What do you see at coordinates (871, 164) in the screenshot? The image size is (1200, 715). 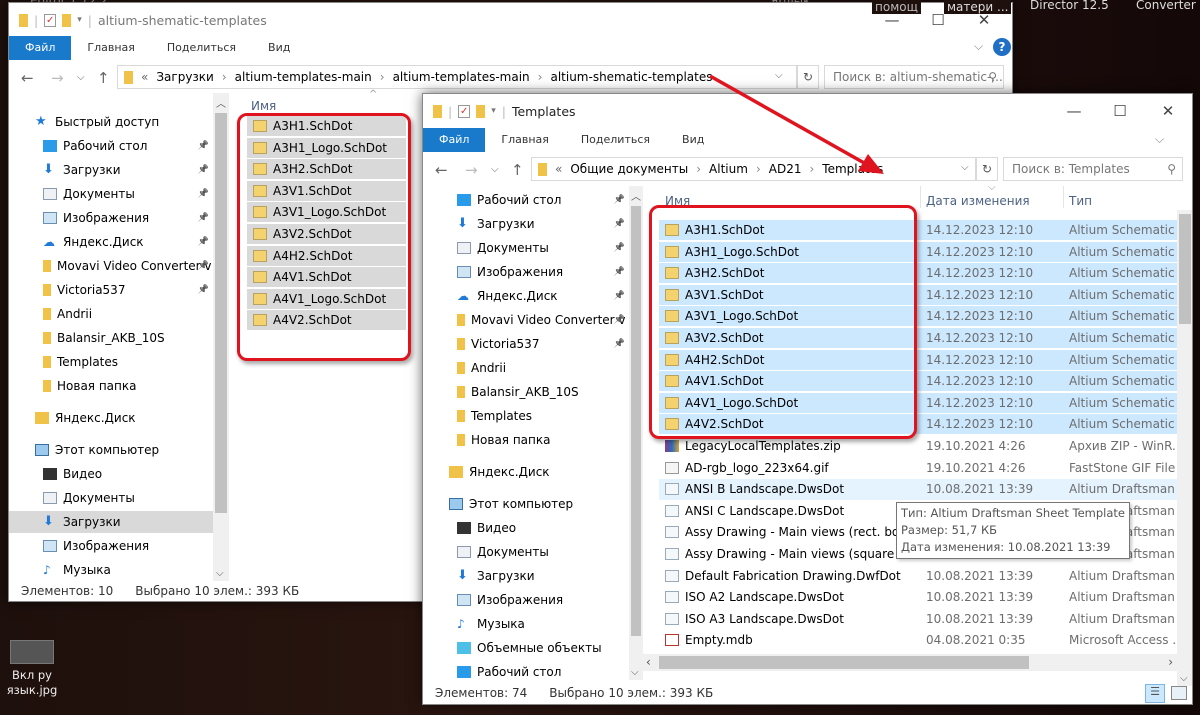 I see `arrow-head` at bounding box center [871, 164].